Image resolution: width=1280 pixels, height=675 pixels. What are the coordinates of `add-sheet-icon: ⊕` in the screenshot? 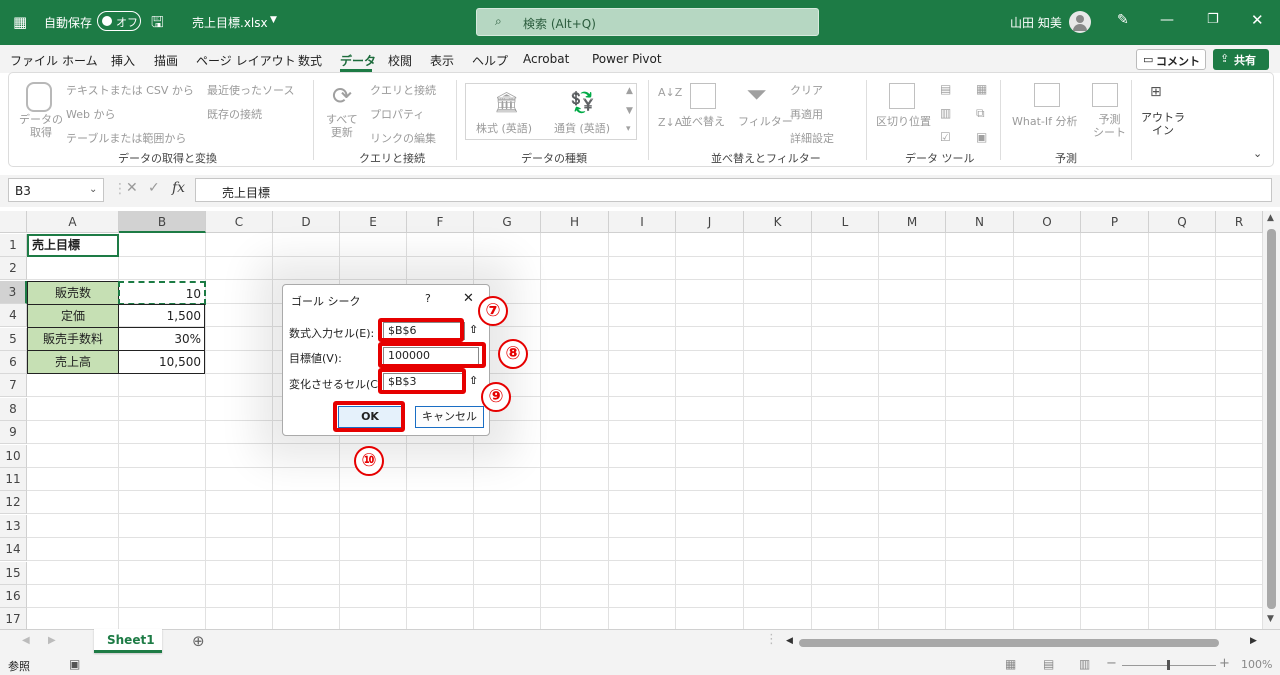 It's located at (198, 641).